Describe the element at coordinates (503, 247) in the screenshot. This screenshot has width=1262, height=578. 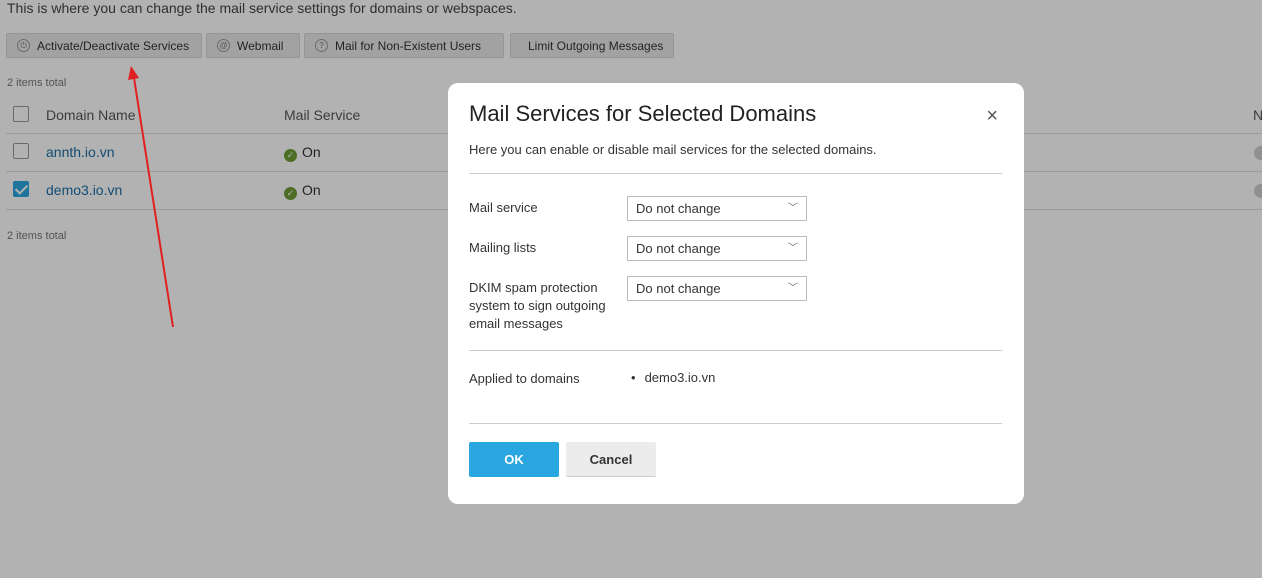
I see `mailing-lists-label: Mailing lists` at that location.